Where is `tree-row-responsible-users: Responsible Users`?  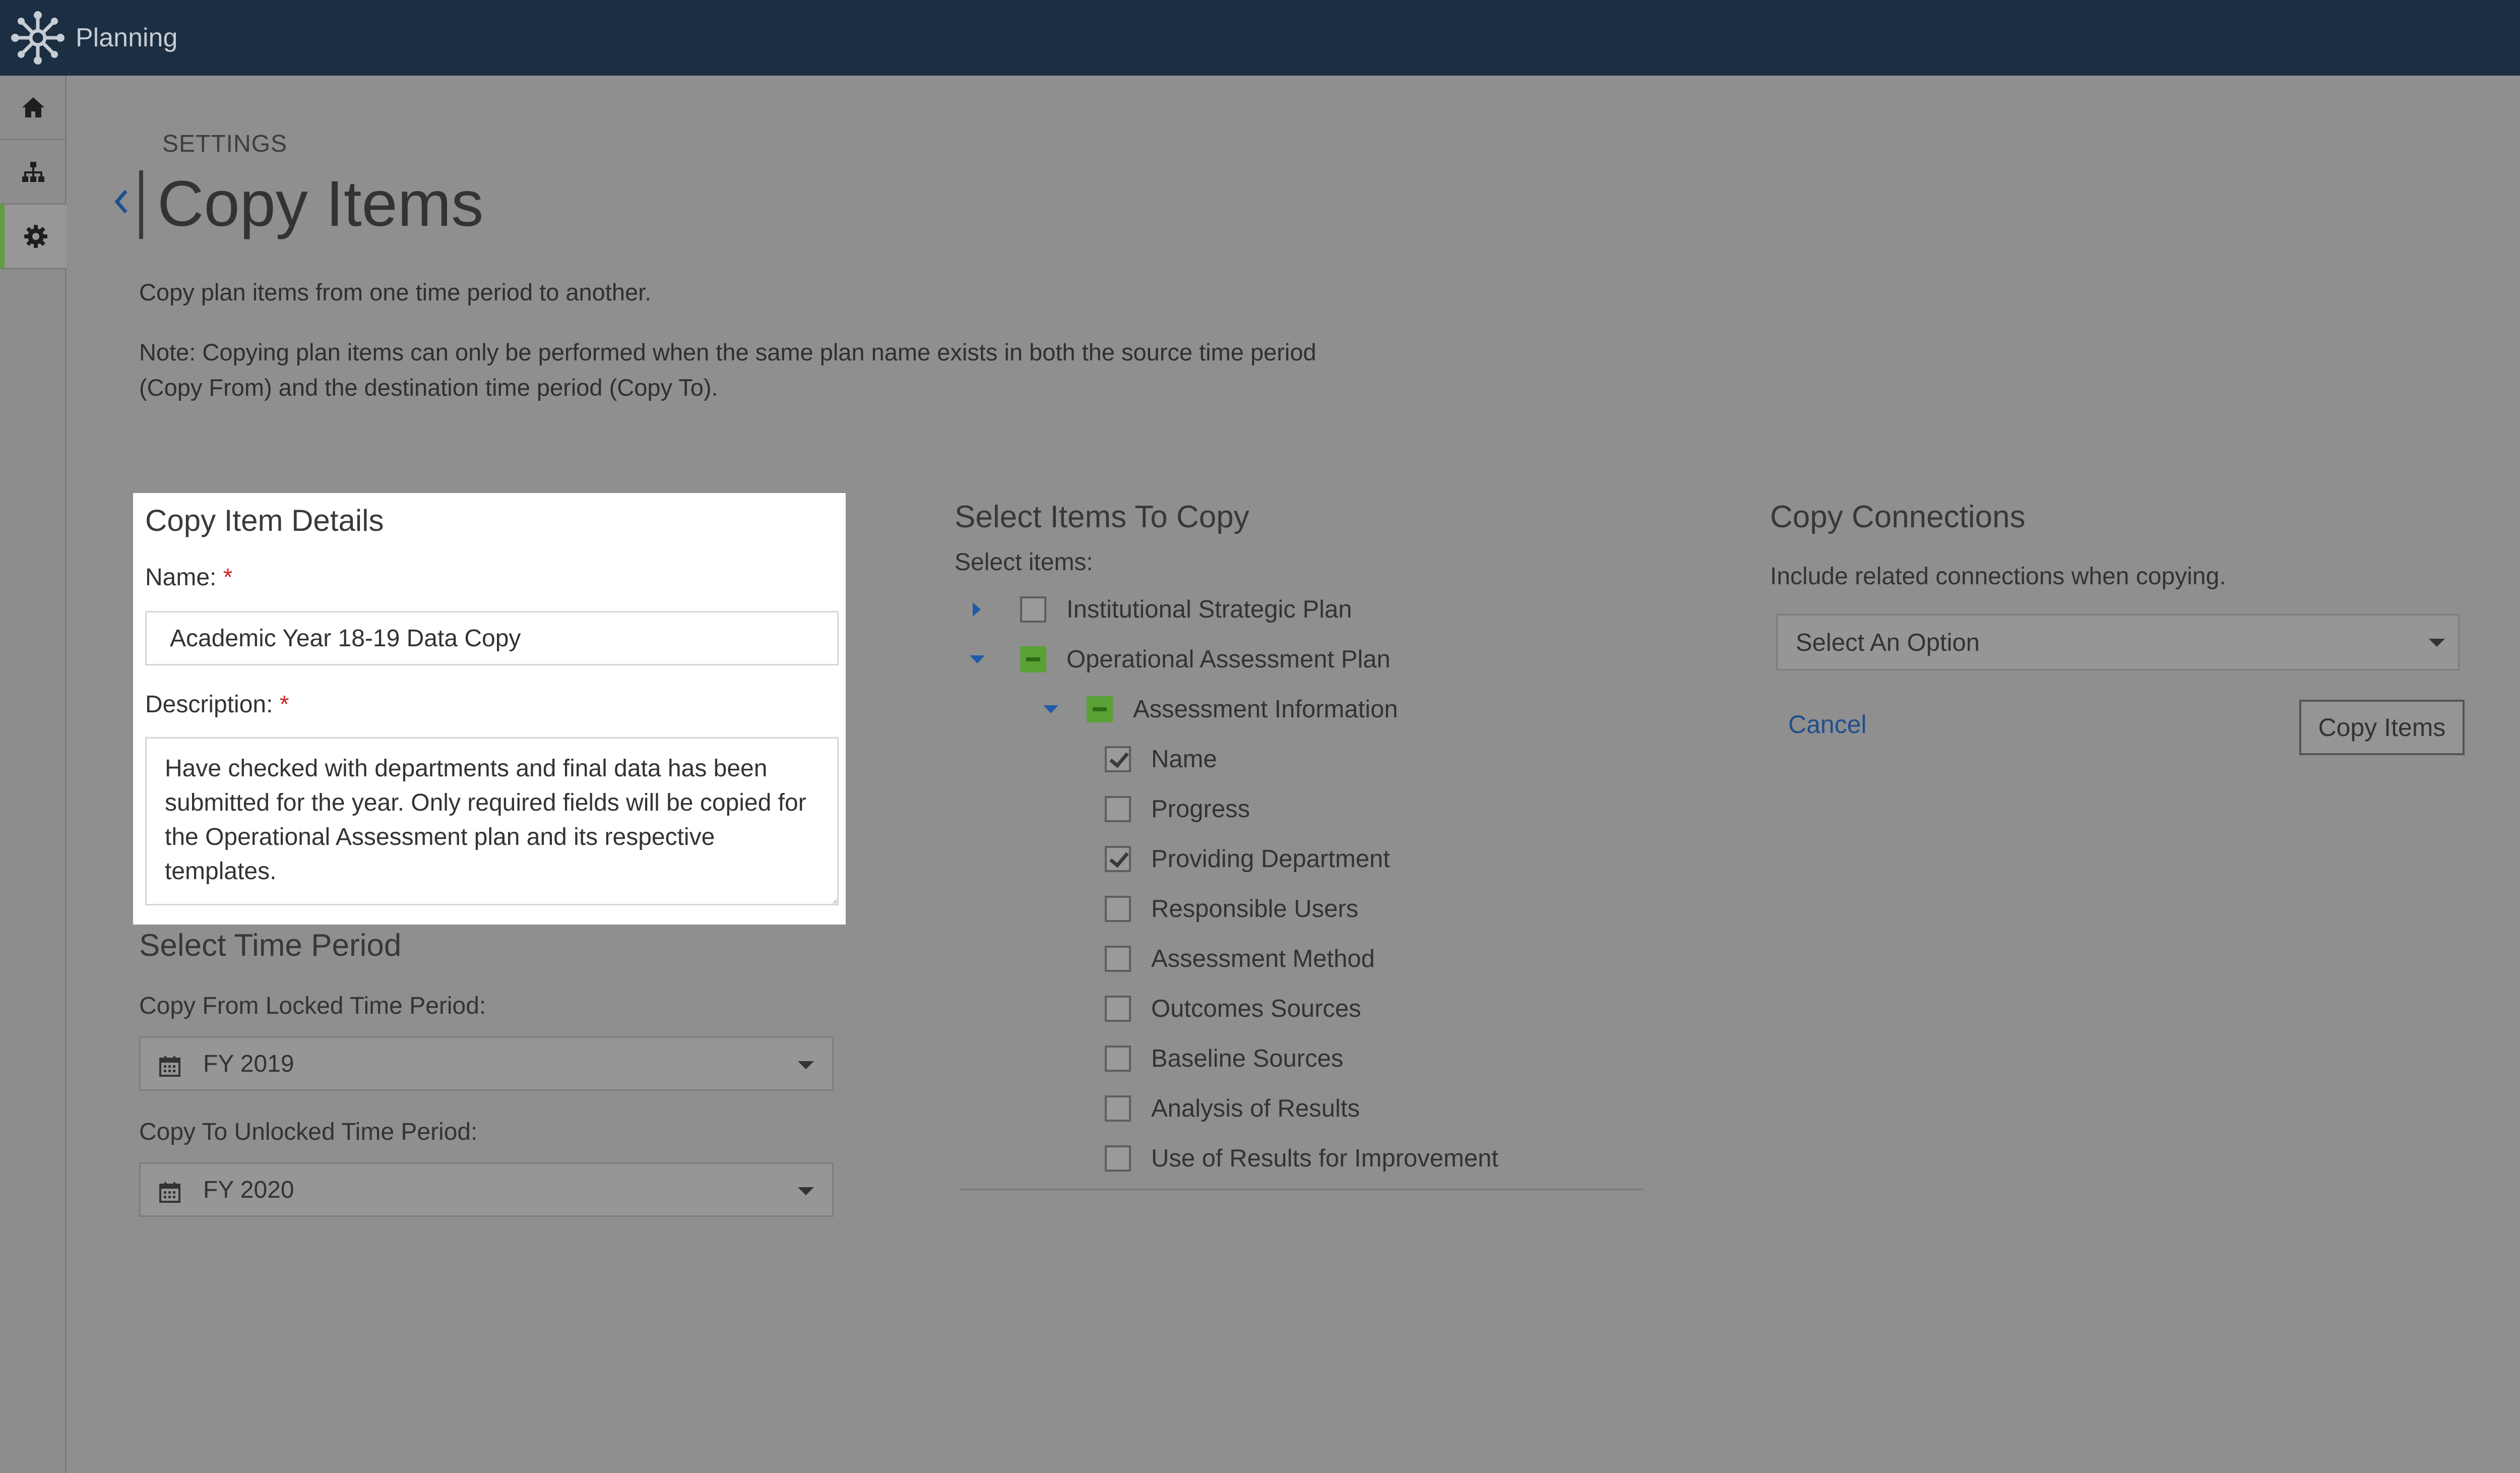 tree-row-responsible-users: Responsible Users is located at coordinates (1282, 909).